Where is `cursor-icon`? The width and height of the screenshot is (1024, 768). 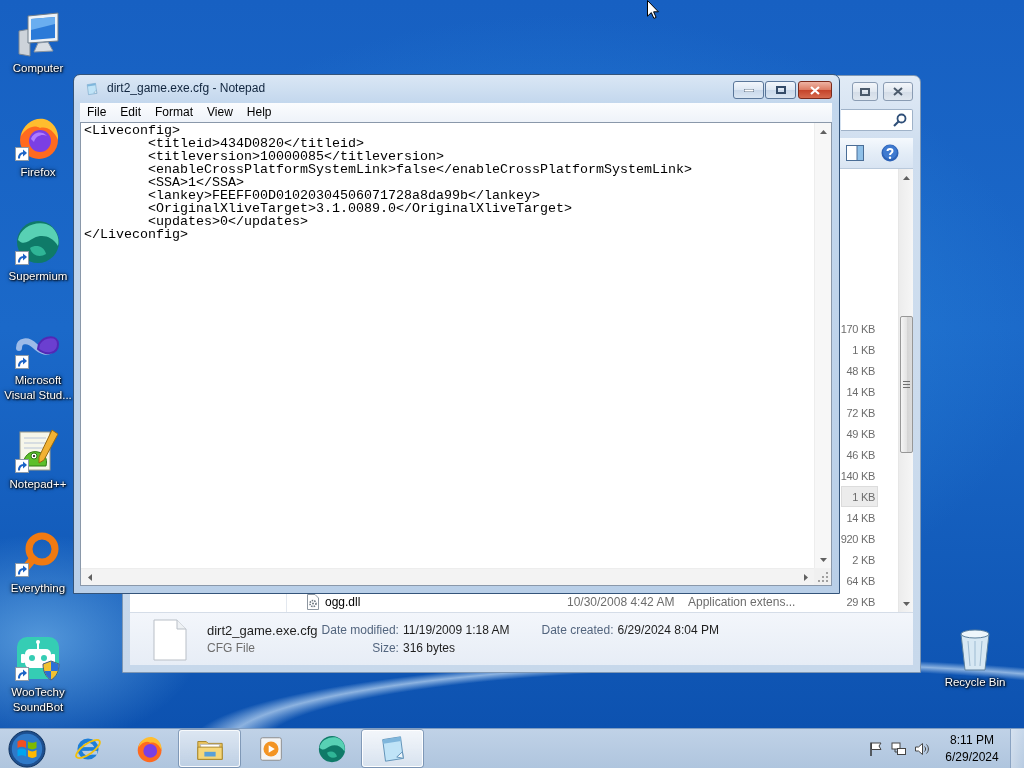 cursor-icon is located at coordinates (653, 9).